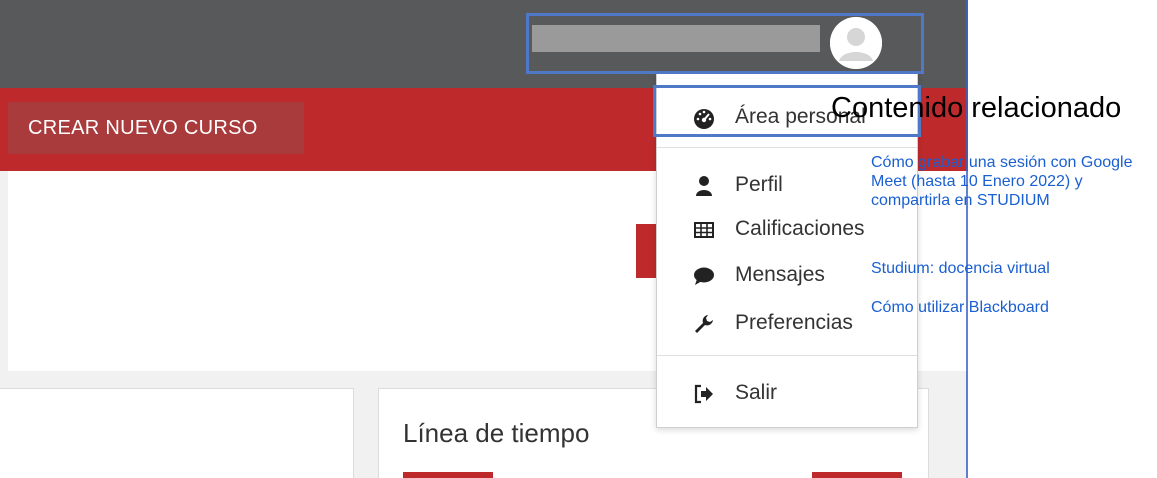 This screenshot has height=478, width=1157. Describe the element at coordinates (1011, 268) in the screenshot. I see `related-link-studium: Studium: docencia virtual` at that location.